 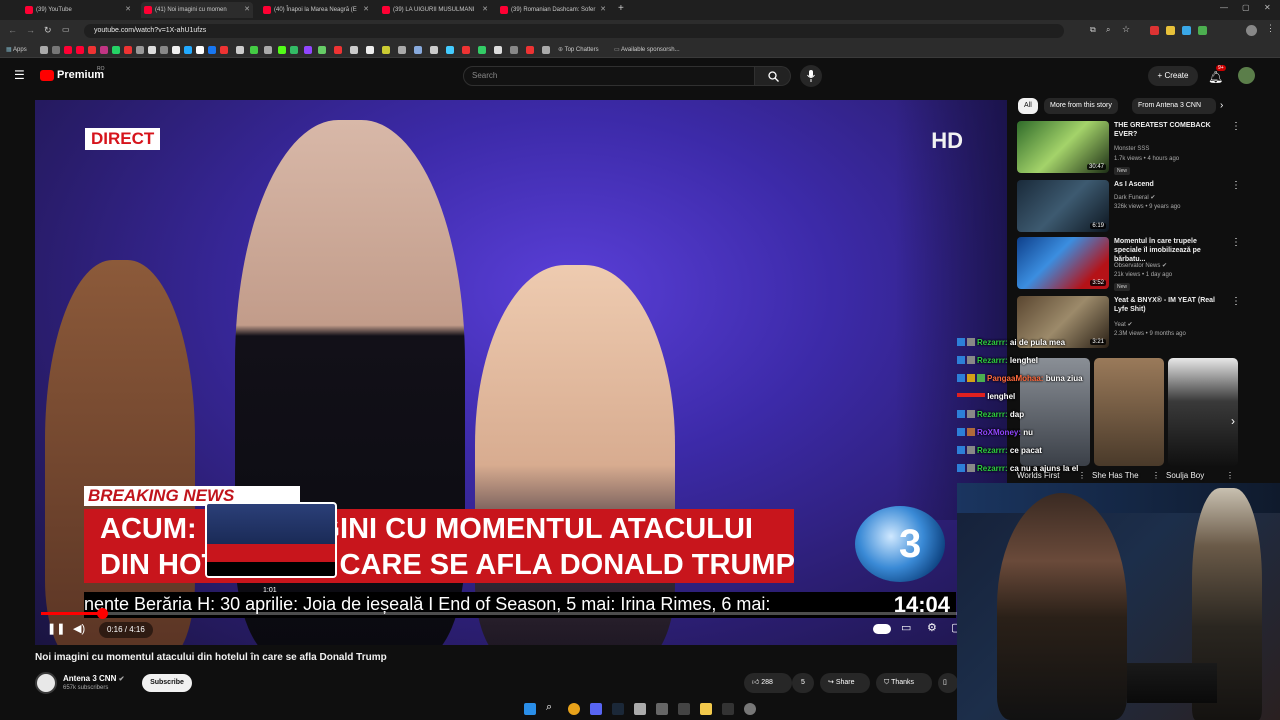 What do you see at coordinates (1233, 421) in the screenshot?
I see `shorts-next-icon: ›` at bounding box center [1233, 421].